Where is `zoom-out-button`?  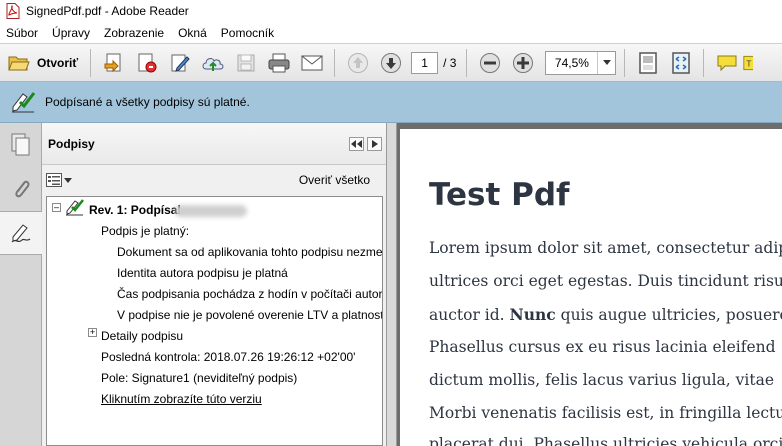 zoom-out-button is located at coordinates (489, 63).